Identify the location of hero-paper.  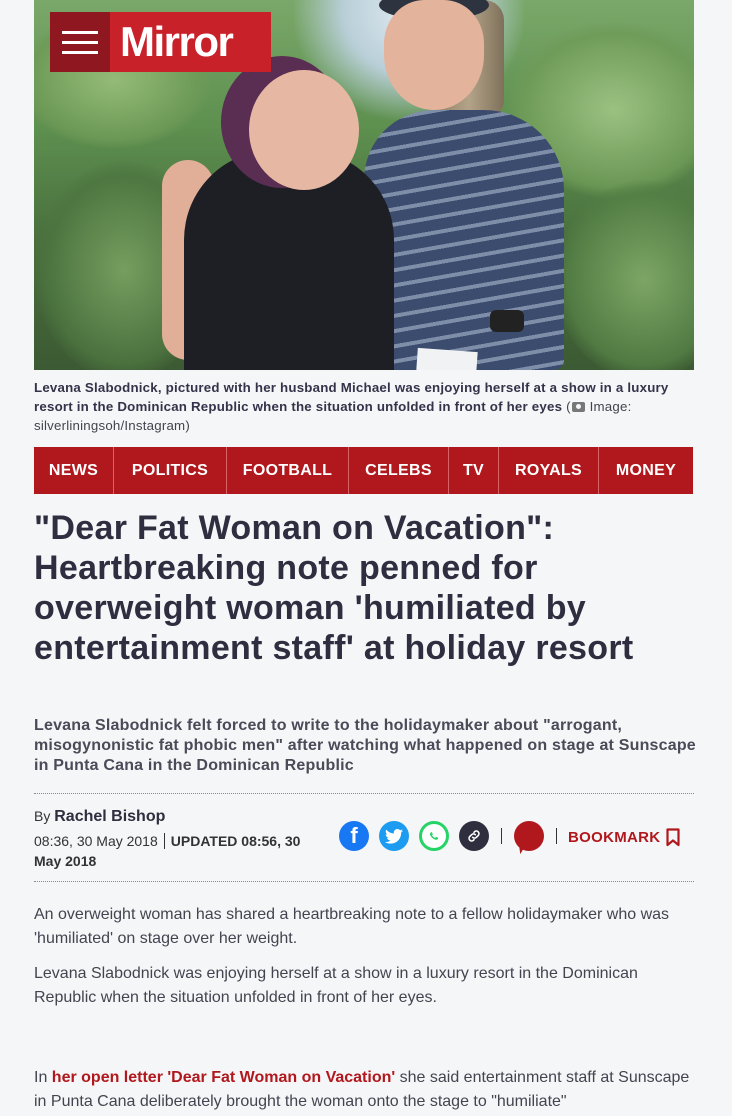
(447, 358).